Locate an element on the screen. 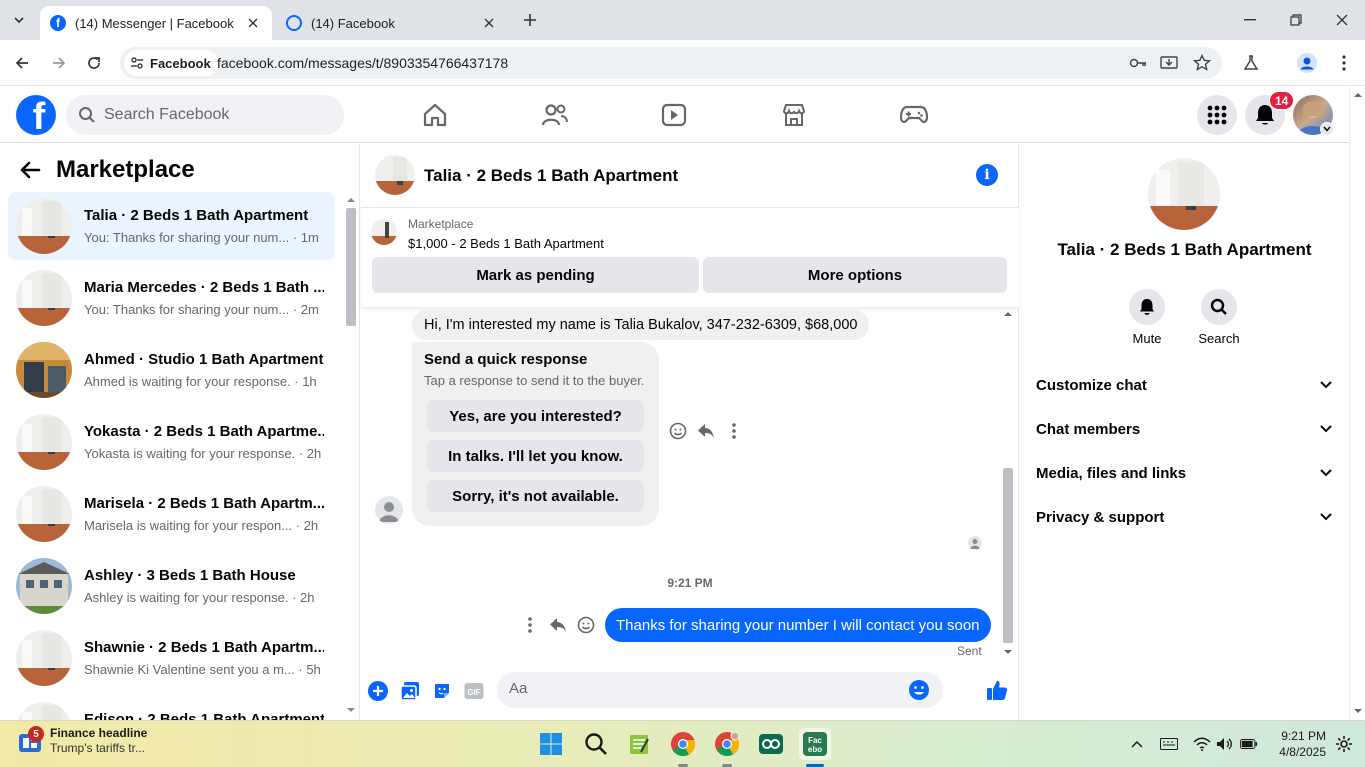  emoji-icon is located at coordinates (919, 690).